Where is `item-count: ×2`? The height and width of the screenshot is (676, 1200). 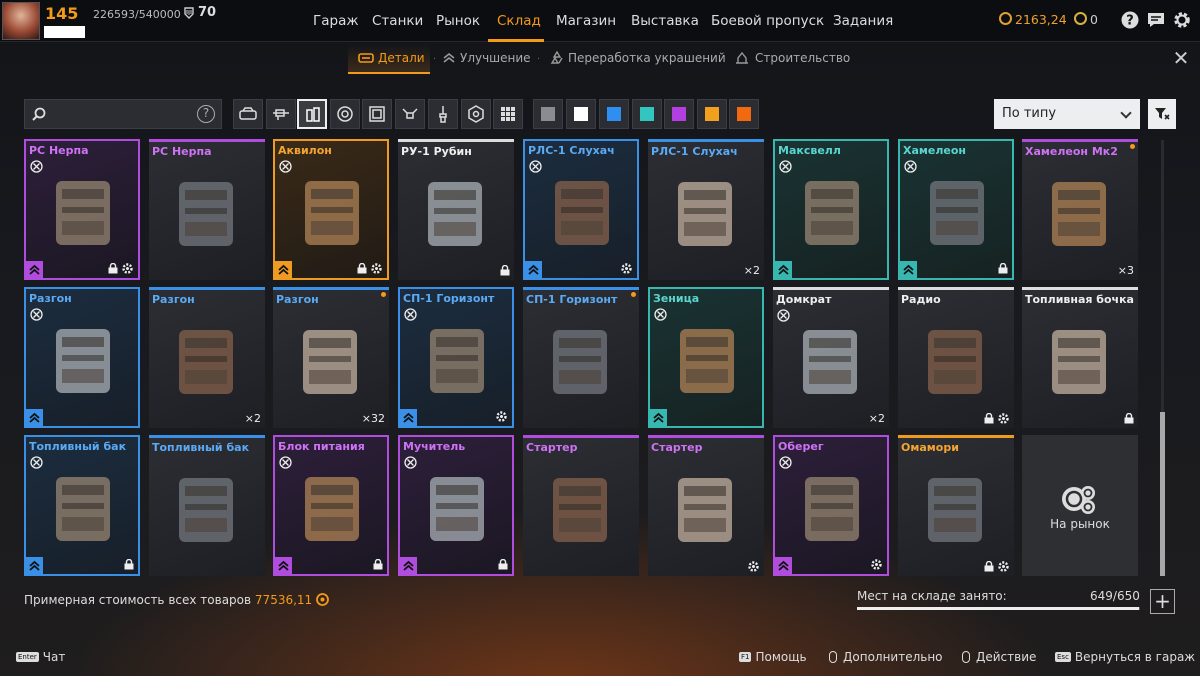
item-count: ×2 is located at coordinates (751, 270).